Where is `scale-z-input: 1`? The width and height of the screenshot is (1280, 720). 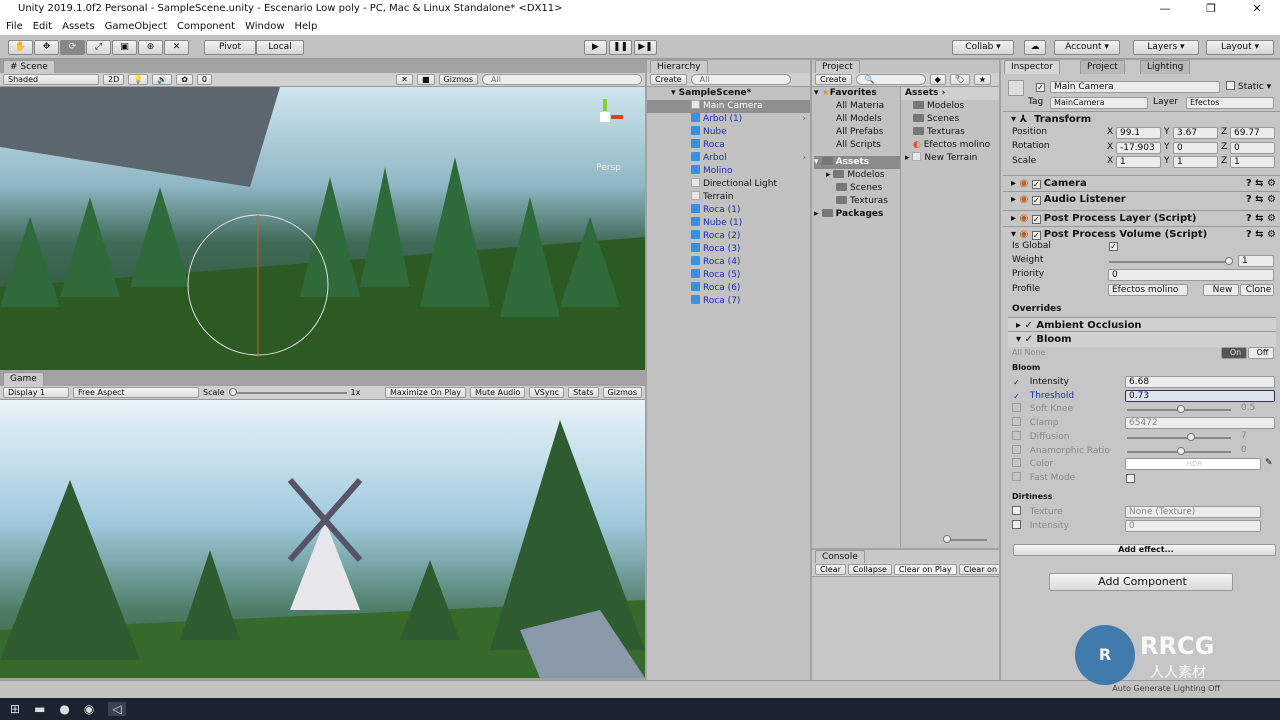
scale-z-input: 1 is located at coordinates (1252, 162).